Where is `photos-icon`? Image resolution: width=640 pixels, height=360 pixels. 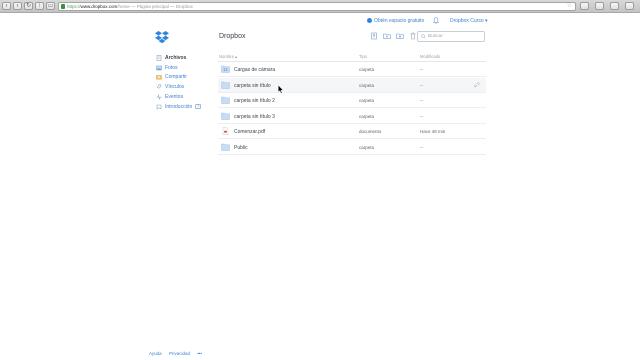
photos-icon is located at coordinates (159, 67).